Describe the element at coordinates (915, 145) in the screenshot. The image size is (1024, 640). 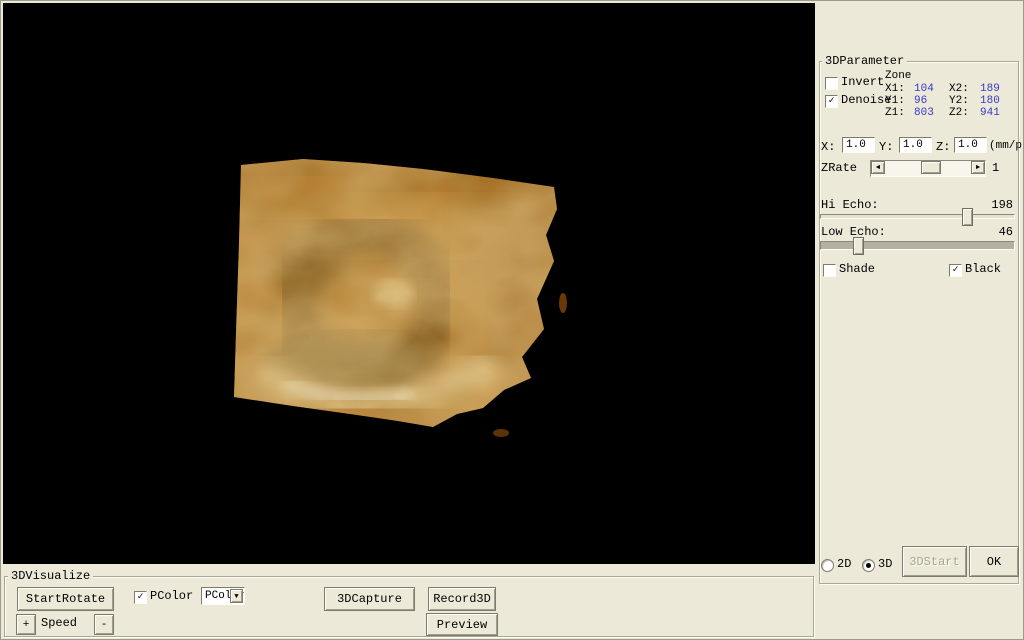
I see `scale-y-input` at that location.